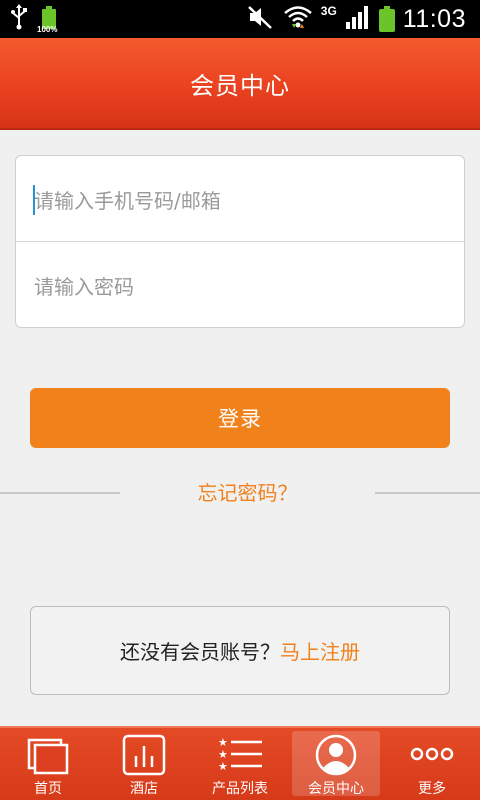  Describe the element at coordinates (48, 789) in the screenshot. I see `tab-home-label: 首页` at that location.